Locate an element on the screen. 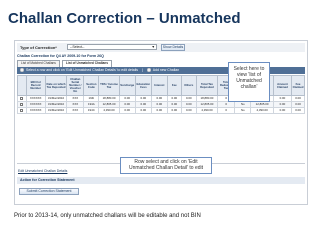 The height and width of the screenshot is (240, 320). table-cell: 0 is located at coordinates (226, 110).